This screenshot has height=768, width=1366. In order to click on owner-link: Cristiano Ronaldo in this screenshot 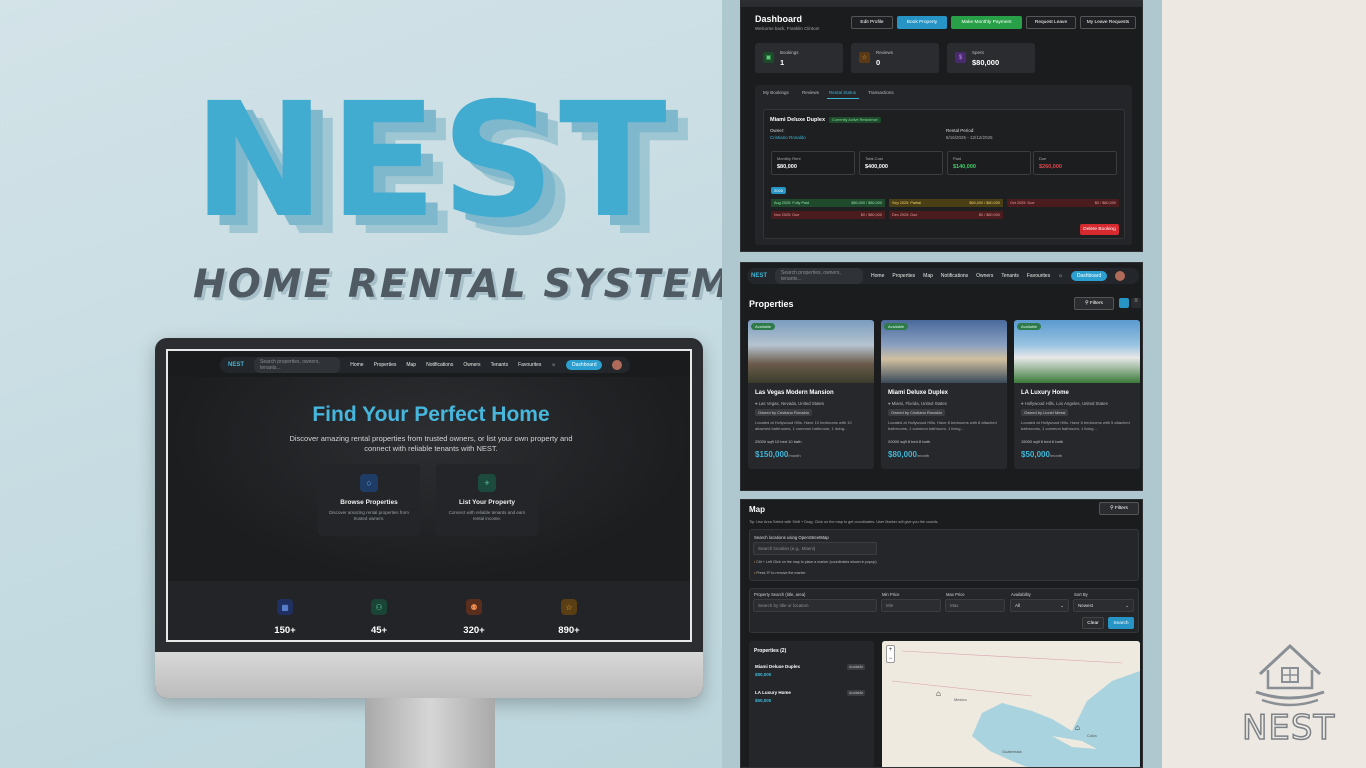, I will do `click(788, 137)`.